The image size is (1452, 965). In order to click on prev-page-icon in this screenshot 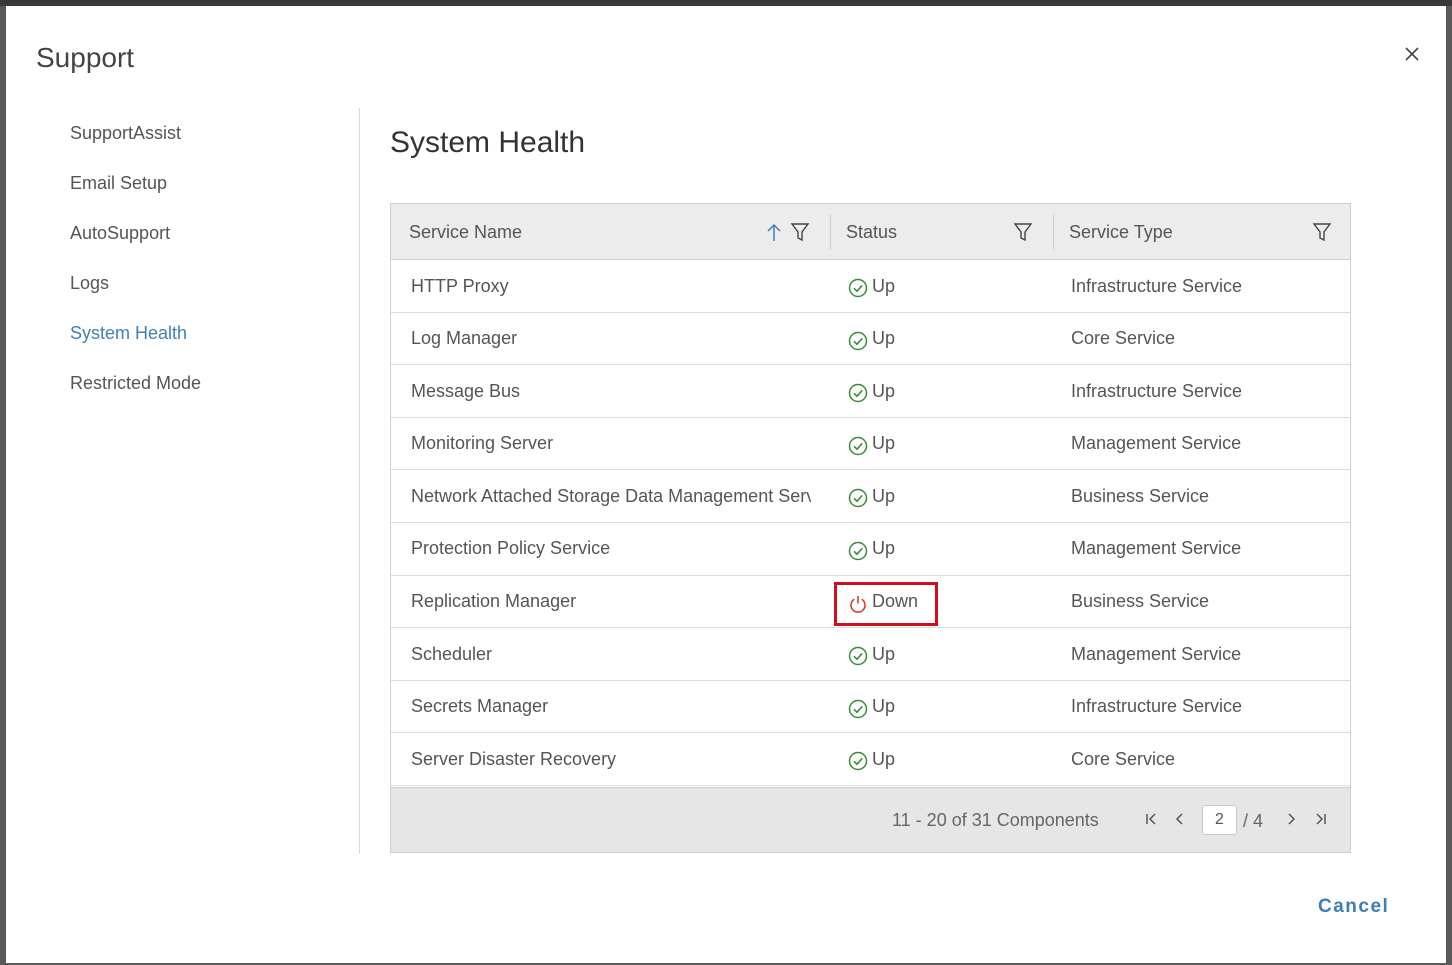, I will do `click(1179, 819)`.